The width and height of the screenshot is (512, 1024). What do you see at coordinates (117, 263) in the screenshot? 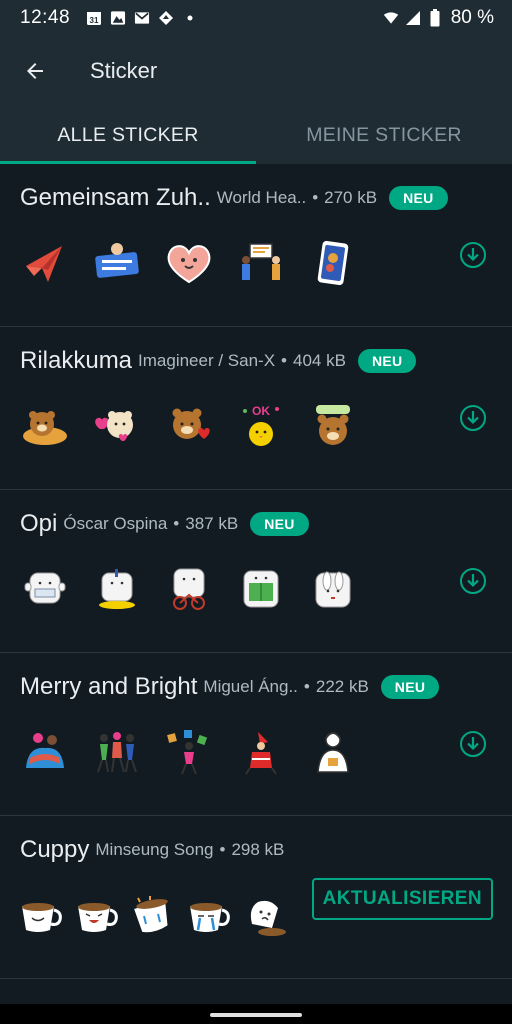
I see `sticker-shout-banner` at bounding box center [117, 263].